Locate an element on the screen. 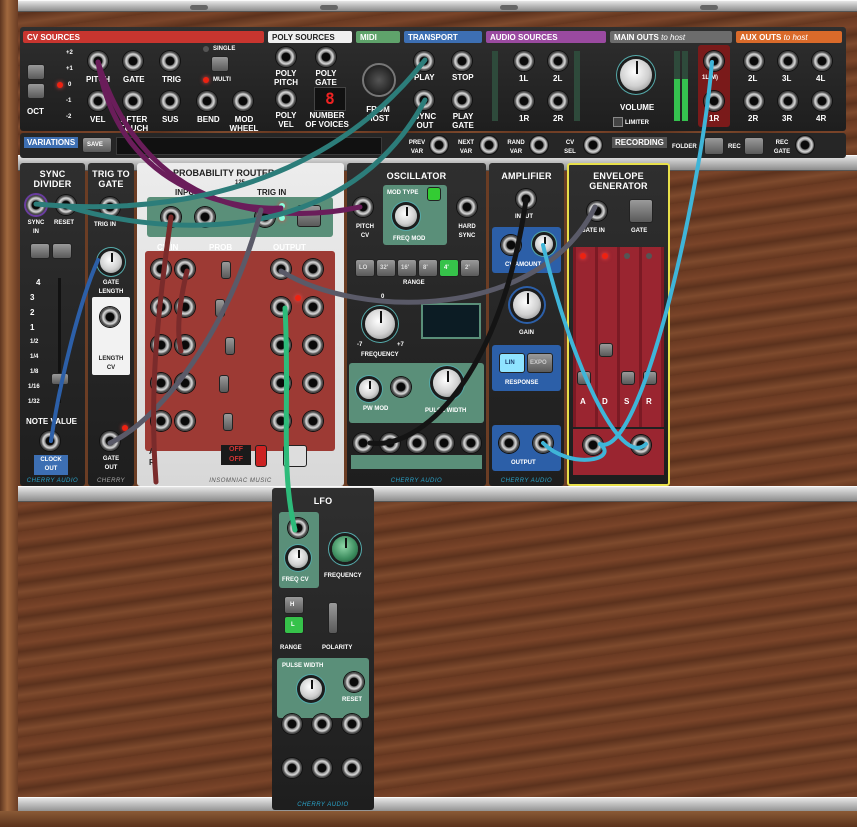 This screenshot has height=827, width=857. cv-sel-jack is located at coordinates (593, 145).